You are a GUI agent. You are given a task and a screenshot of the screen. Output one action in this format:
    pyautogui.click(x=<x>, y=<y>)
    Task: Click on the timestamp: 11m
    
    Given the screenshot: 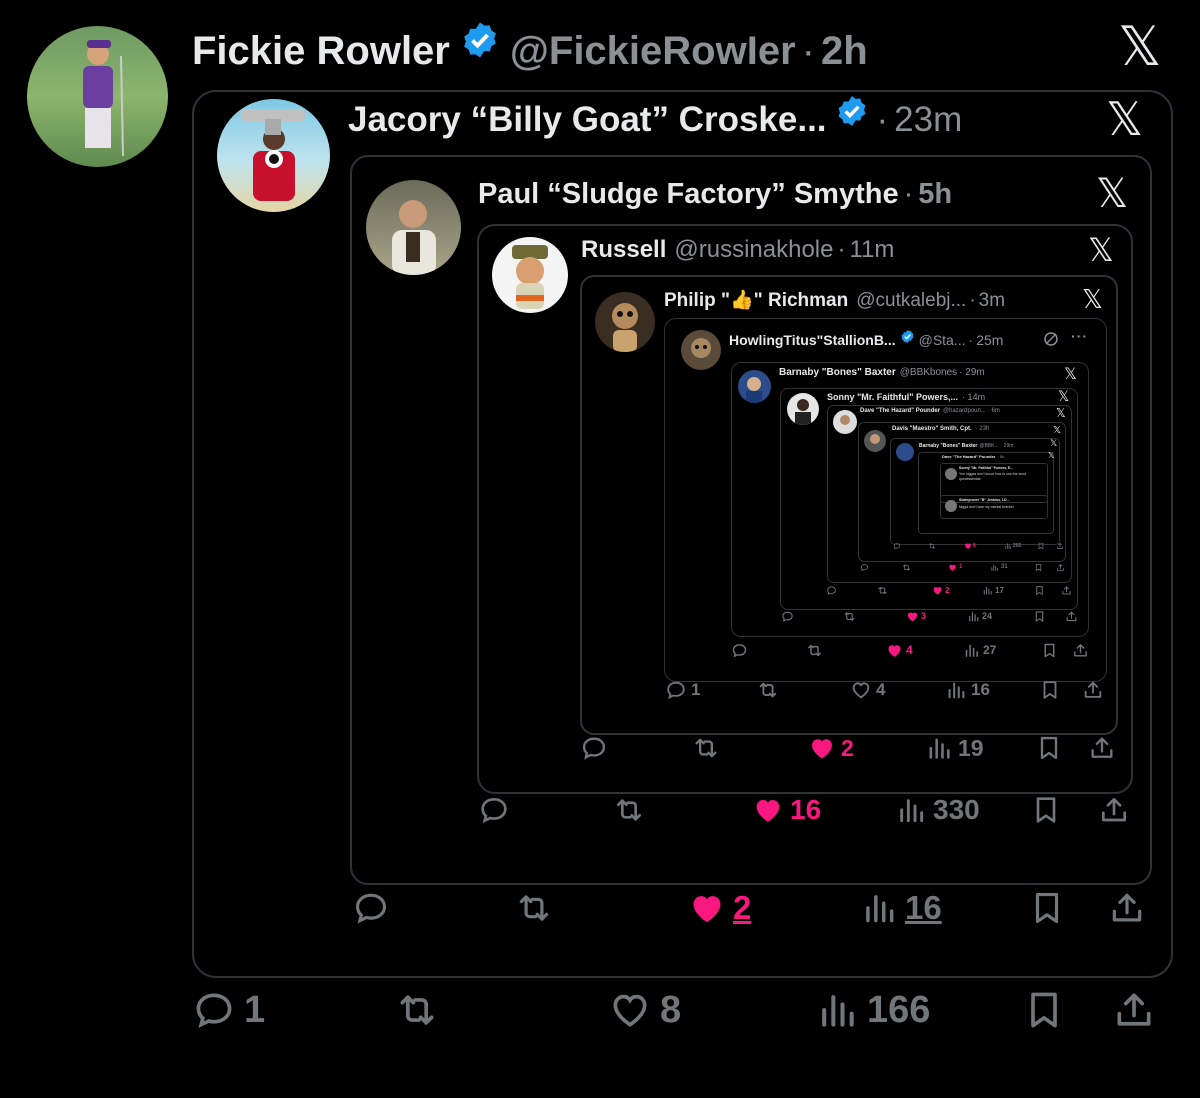 What is the action you would take?
    pyautogui.click(x=871, y=250)
    